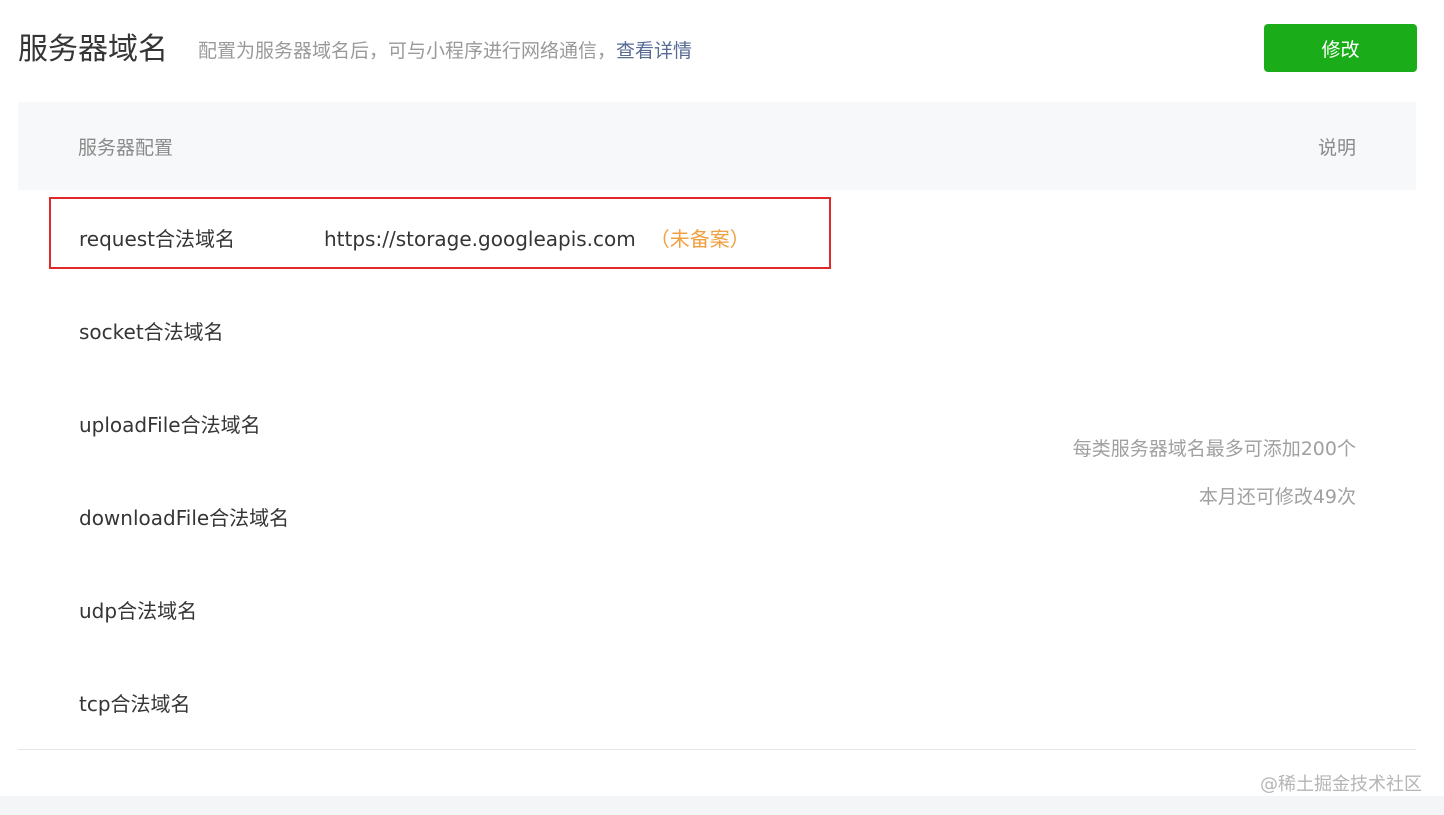  Describe the element at coordinates (722, 805) in the screenshot. I see `footer-strip` at that location.